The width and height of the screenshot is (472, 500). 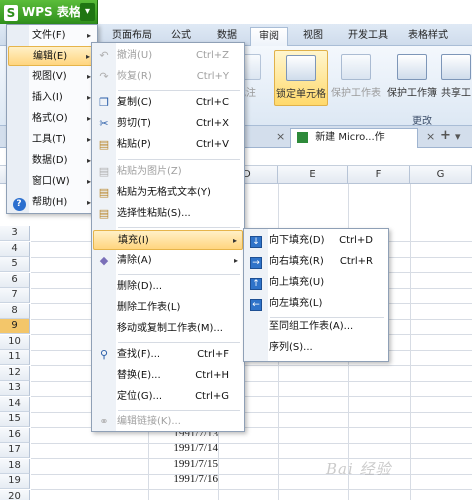 I want to click on menu-item-label: 剪切(T), so click(x=134, y=123).